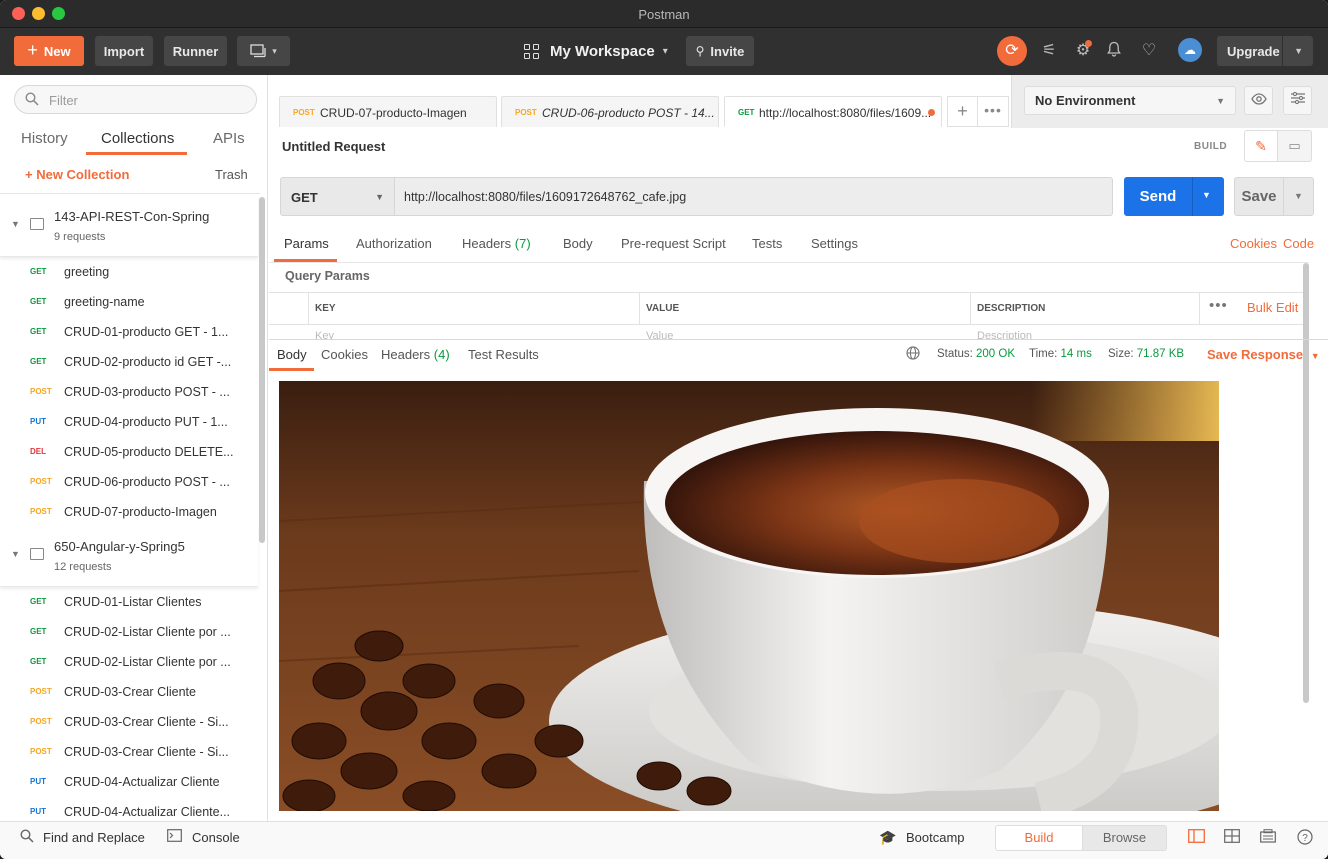 The height and width of the screenshot is (859, 1328). What do you see at coordinates (993, 111) in the screenshot?
I see `more-tabs-button: •••` at bounding box center [993, 111].